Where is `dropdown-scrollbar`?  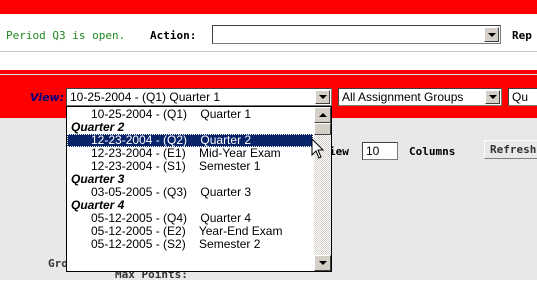 dropdown-scrollbar is located at coordinates (322, 189).